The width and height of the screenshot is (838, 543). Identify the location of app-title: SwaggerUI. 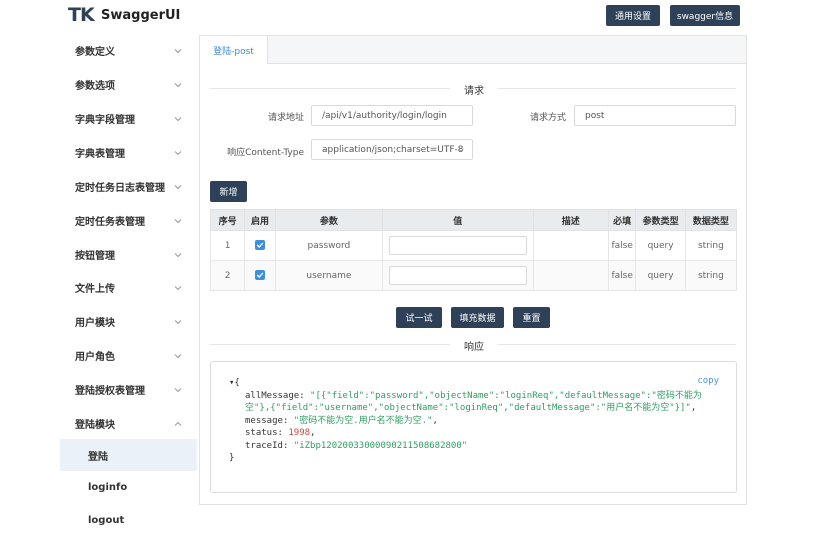
(141, 15).